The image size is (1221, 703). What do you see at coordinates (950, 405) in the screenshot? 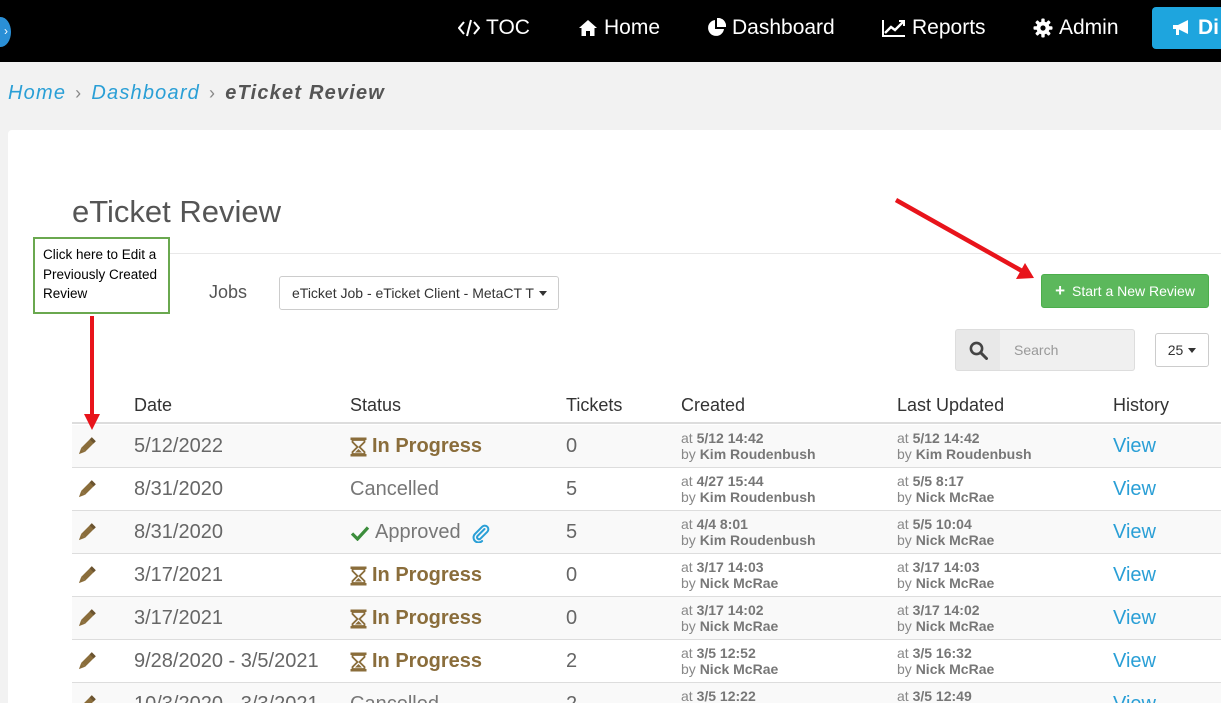
I see `column-header-last-updated: Last Updated` at bounding box center [950, 405].